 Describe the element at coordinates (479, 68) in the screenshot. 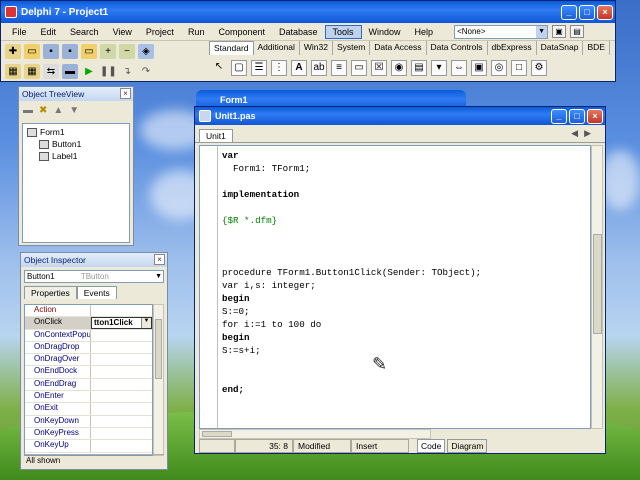

I see `groupbox-icon: ▣` at that location.